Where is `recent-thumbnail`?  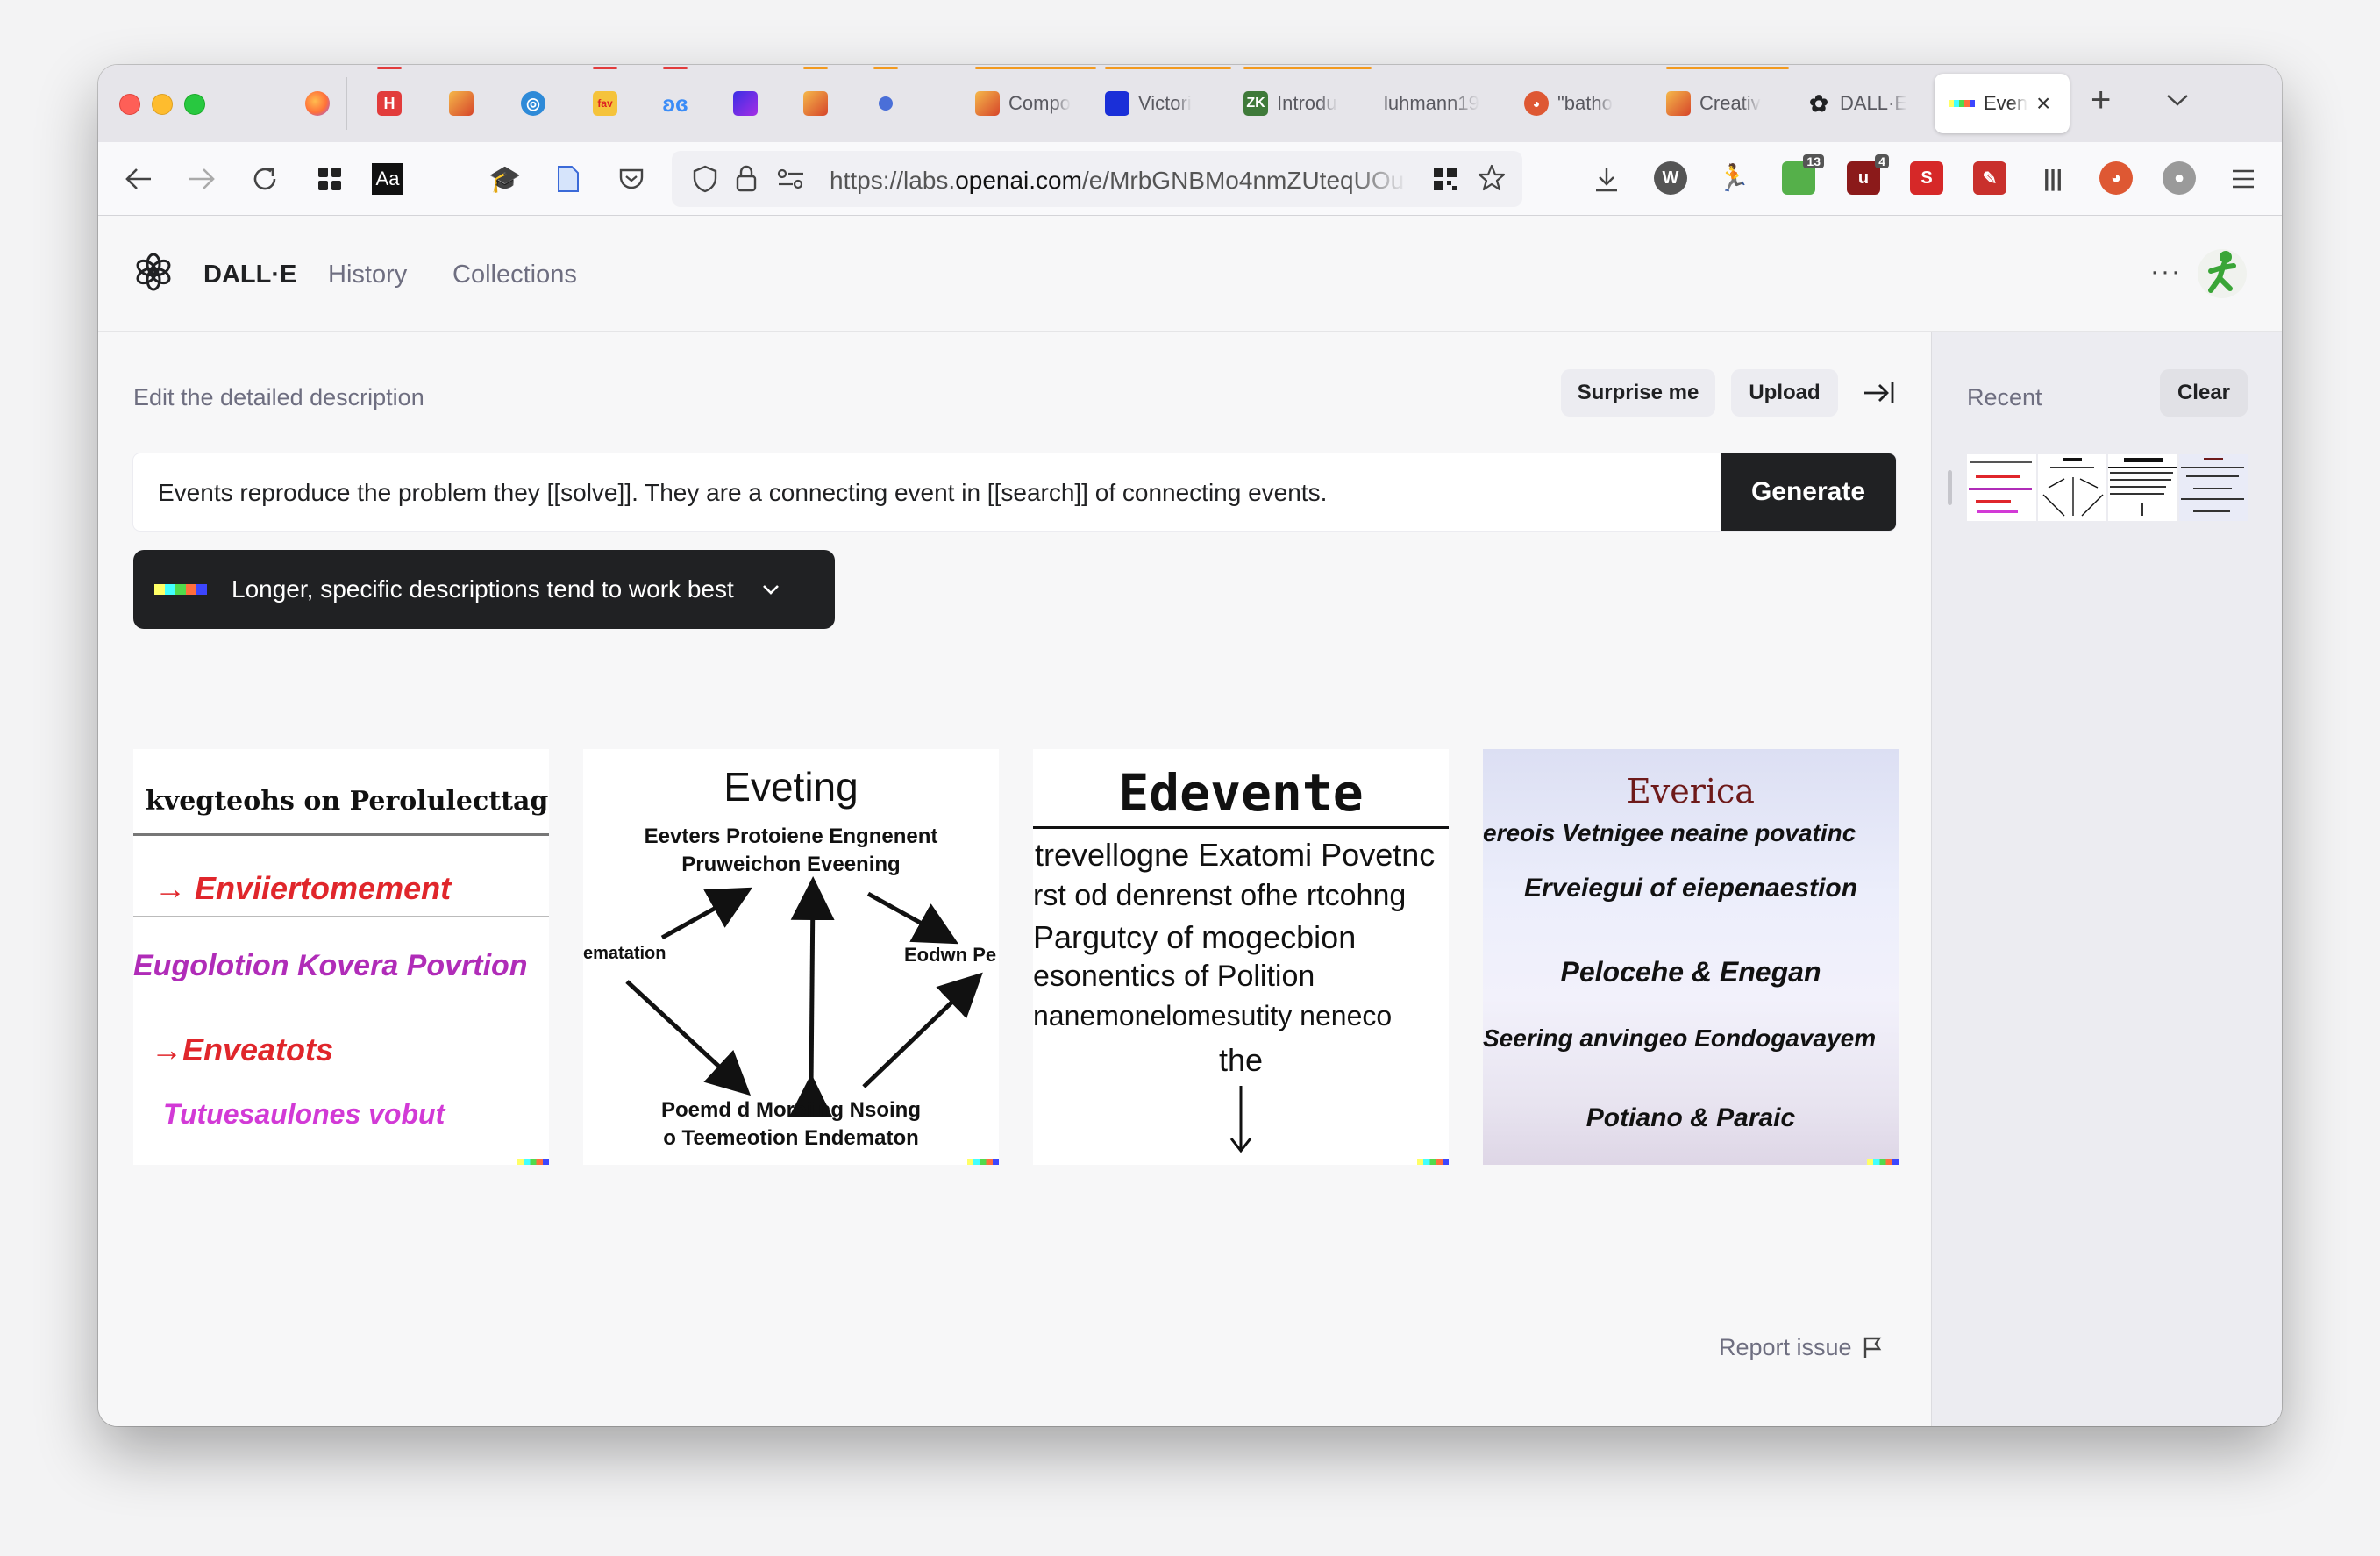
recent-thumbnail is located at coordinates (2107, 488).